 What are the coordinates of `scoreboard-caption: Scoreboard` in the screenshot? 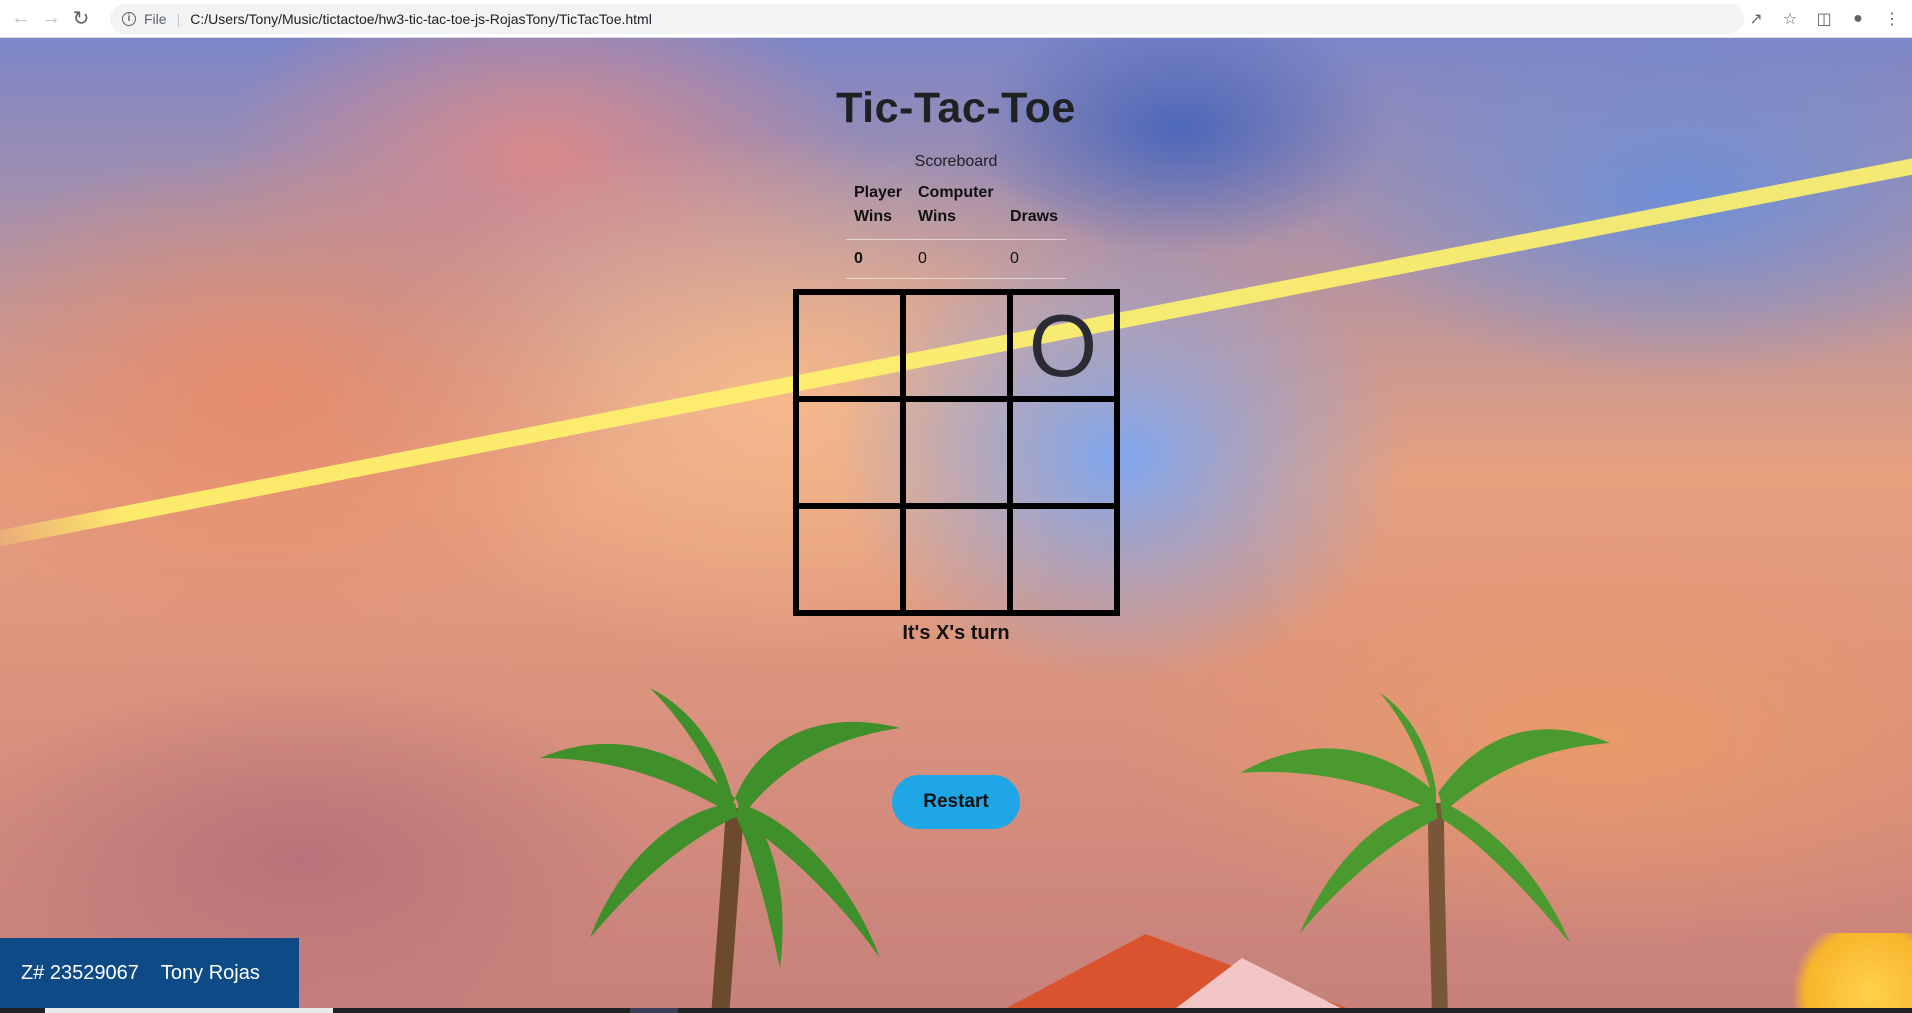 It's located at (956, 161).